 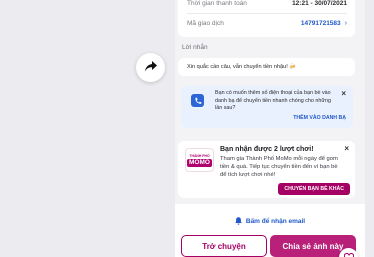 I want to click on share-arrow-icon, so click(x=150, y=68).